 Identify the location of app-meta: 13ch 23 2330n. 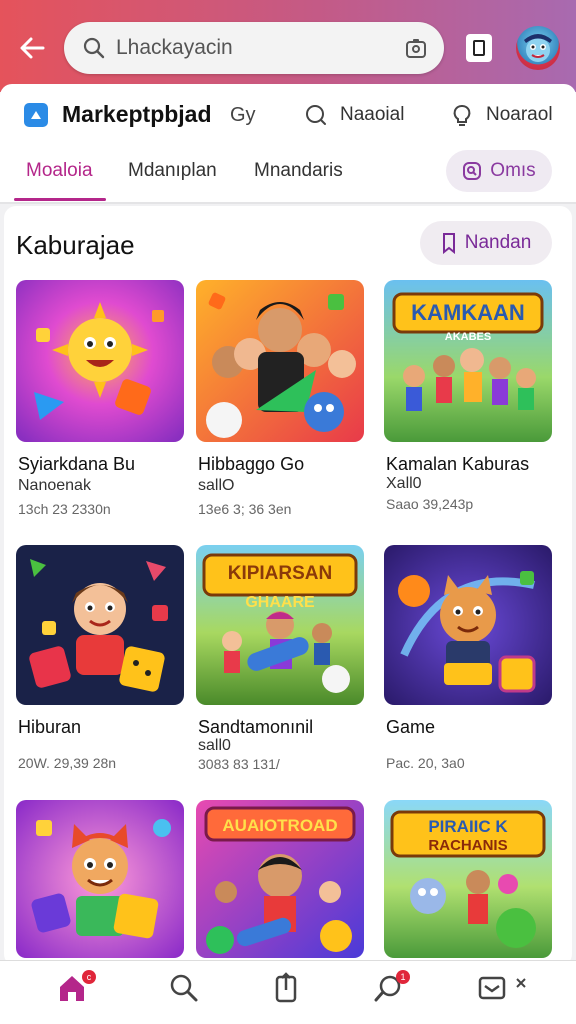
(64, 509).